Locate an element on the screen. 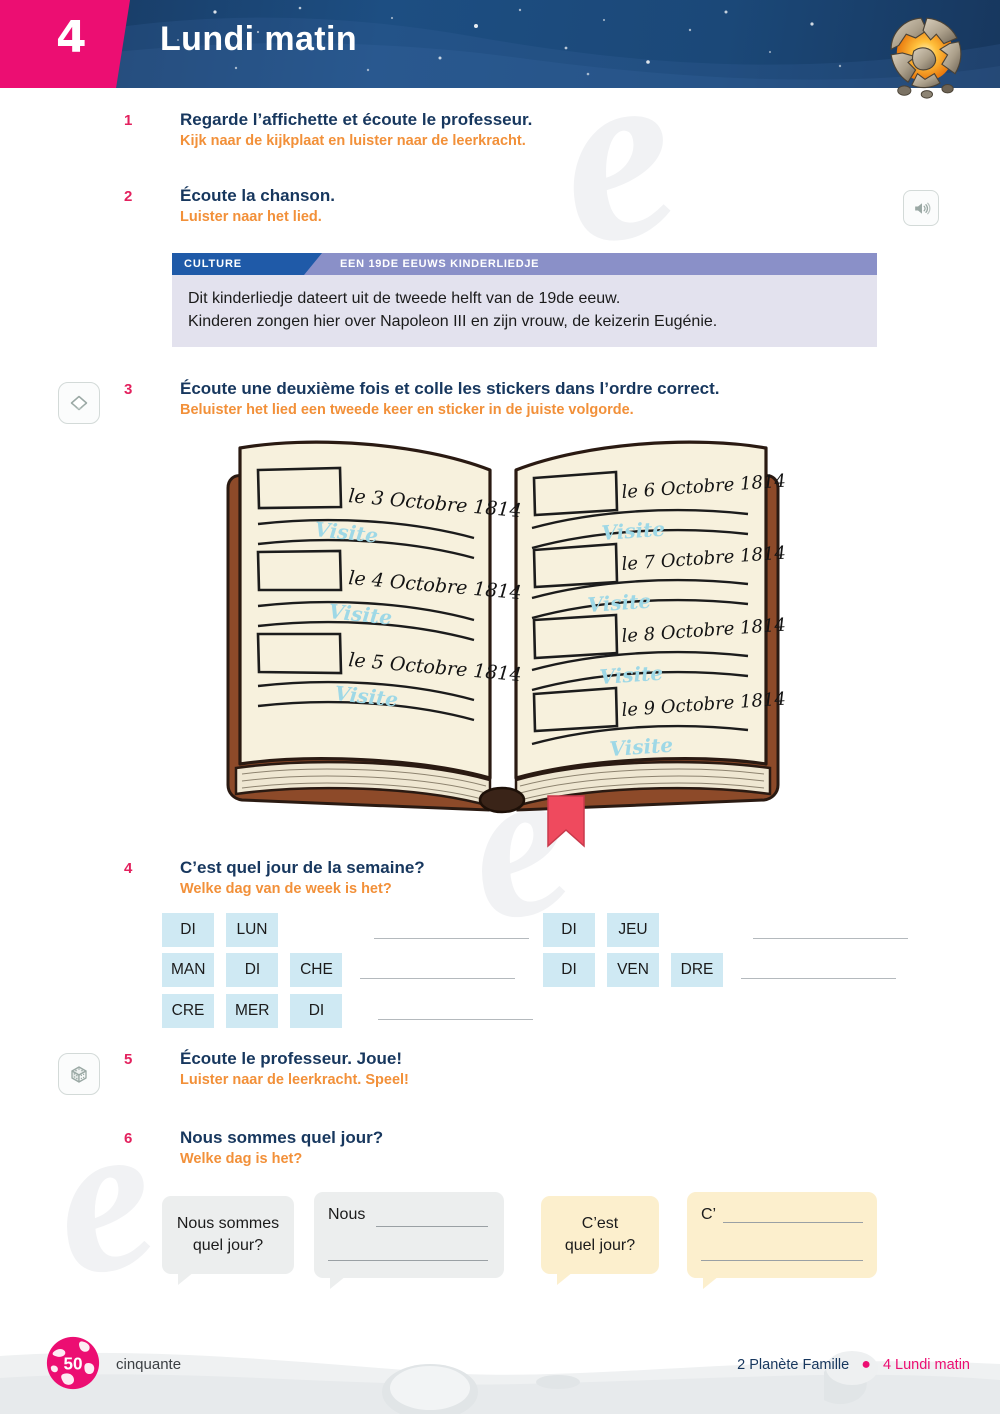  day-tile: DRE is located at coordinates (697, 970).